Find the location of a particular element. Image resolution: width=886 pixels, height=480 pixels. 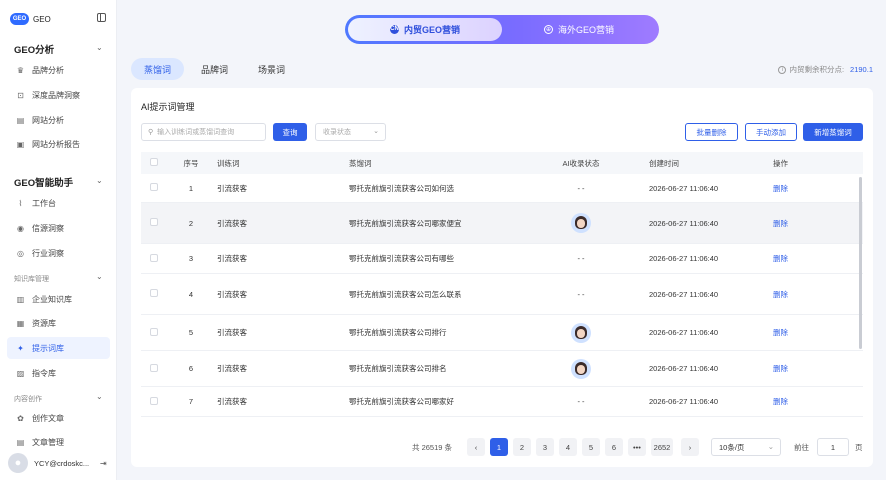

sidebar-item-site-analysis: ▤ 网站分析 is located at coordinates (58, 120).